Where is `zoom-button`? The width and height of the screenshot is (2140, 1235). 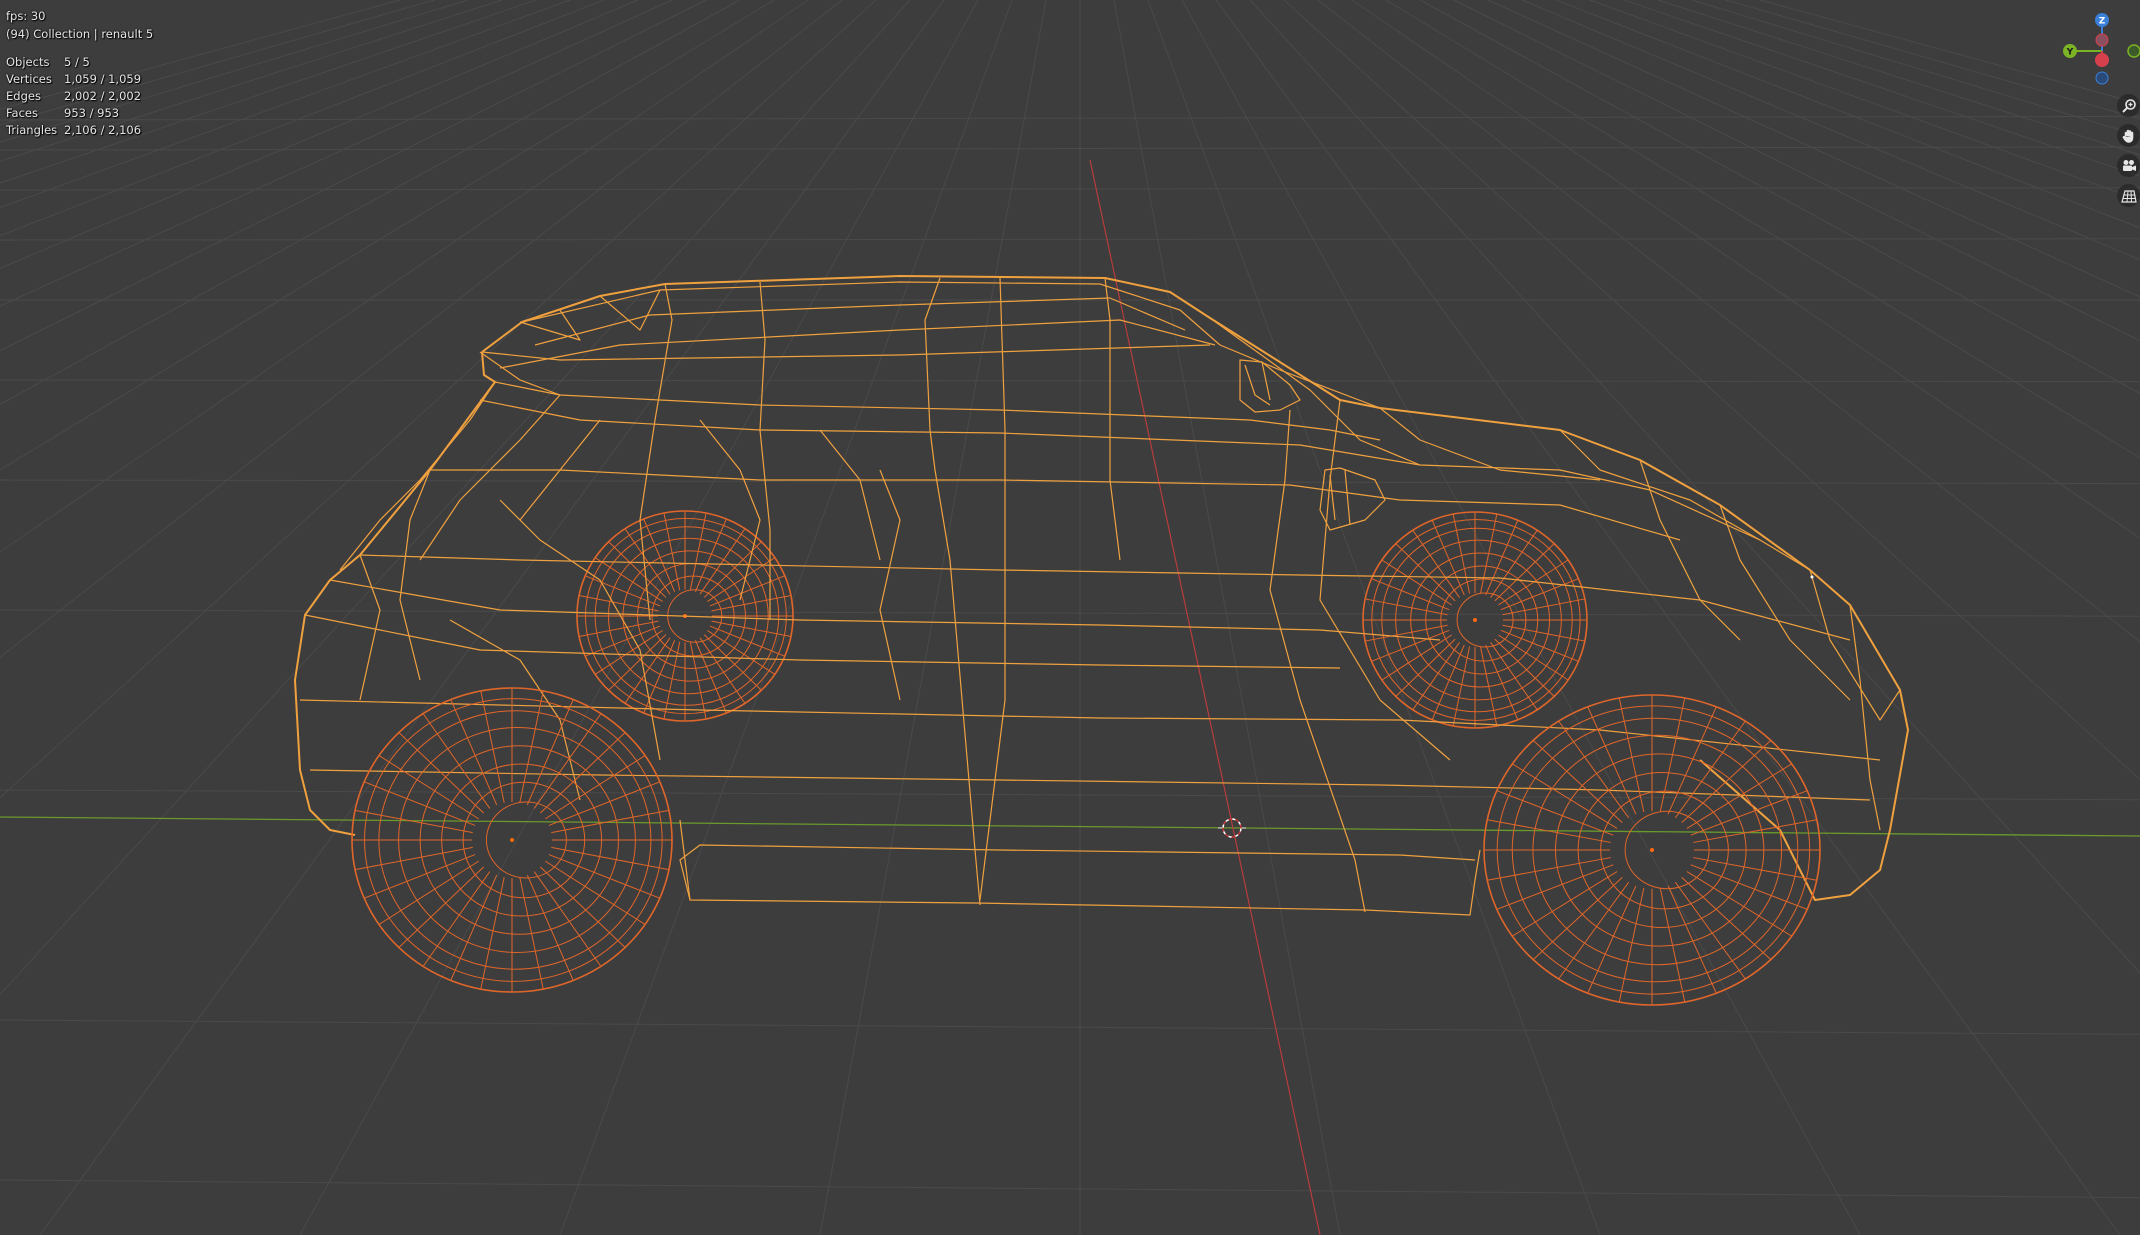 zoom-button is located at coordinates (2128, 105).